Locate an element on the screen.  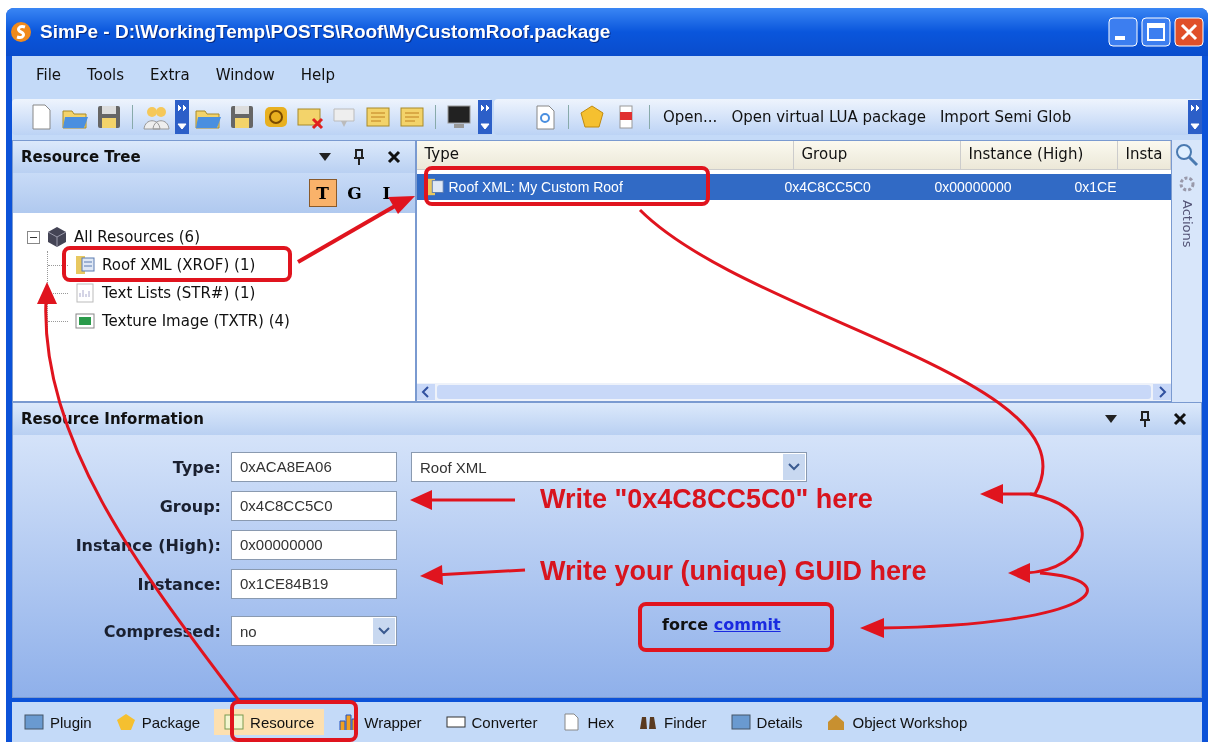
toolbar-button: Open virtual LUA package is located at coordinates (828, 117).